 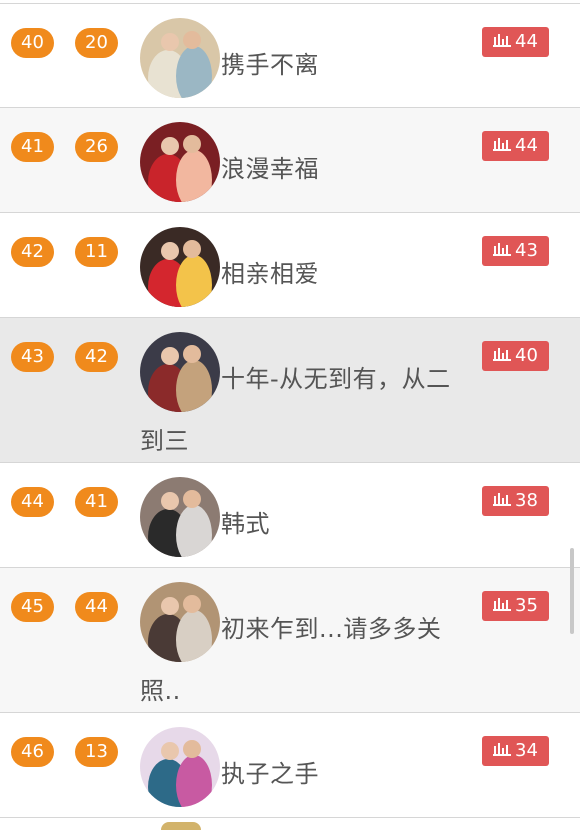 I want to click on list-item: 42 11 相亲相爱 43, so click(x=290, y=265).